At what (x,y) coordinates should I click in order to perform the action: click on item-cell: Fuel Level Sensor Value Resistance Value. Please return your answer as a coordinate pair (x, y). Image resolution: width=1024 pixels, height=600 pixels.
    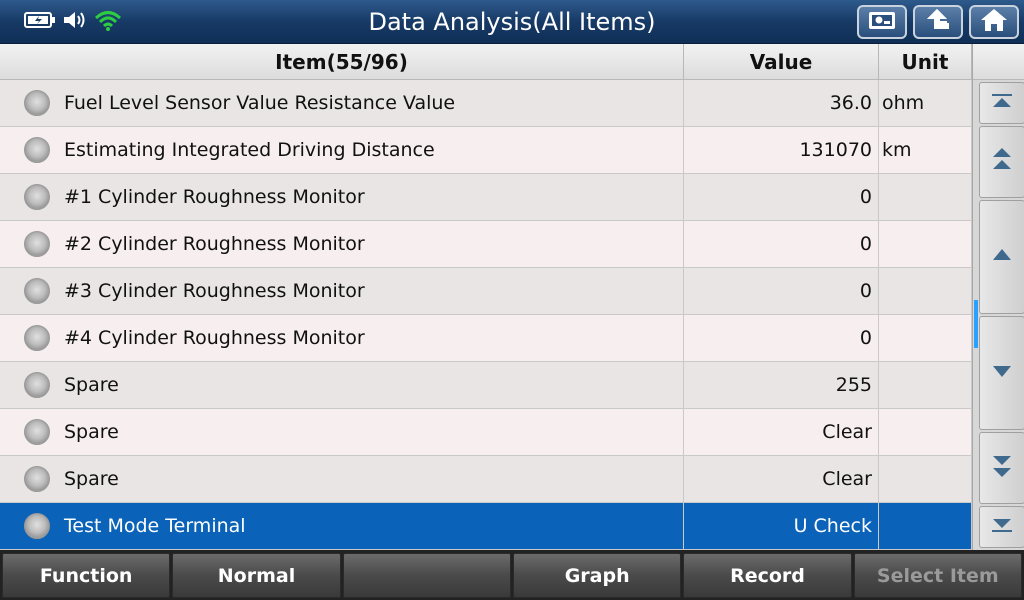
    Looking at the image, I should click on (342, 103).